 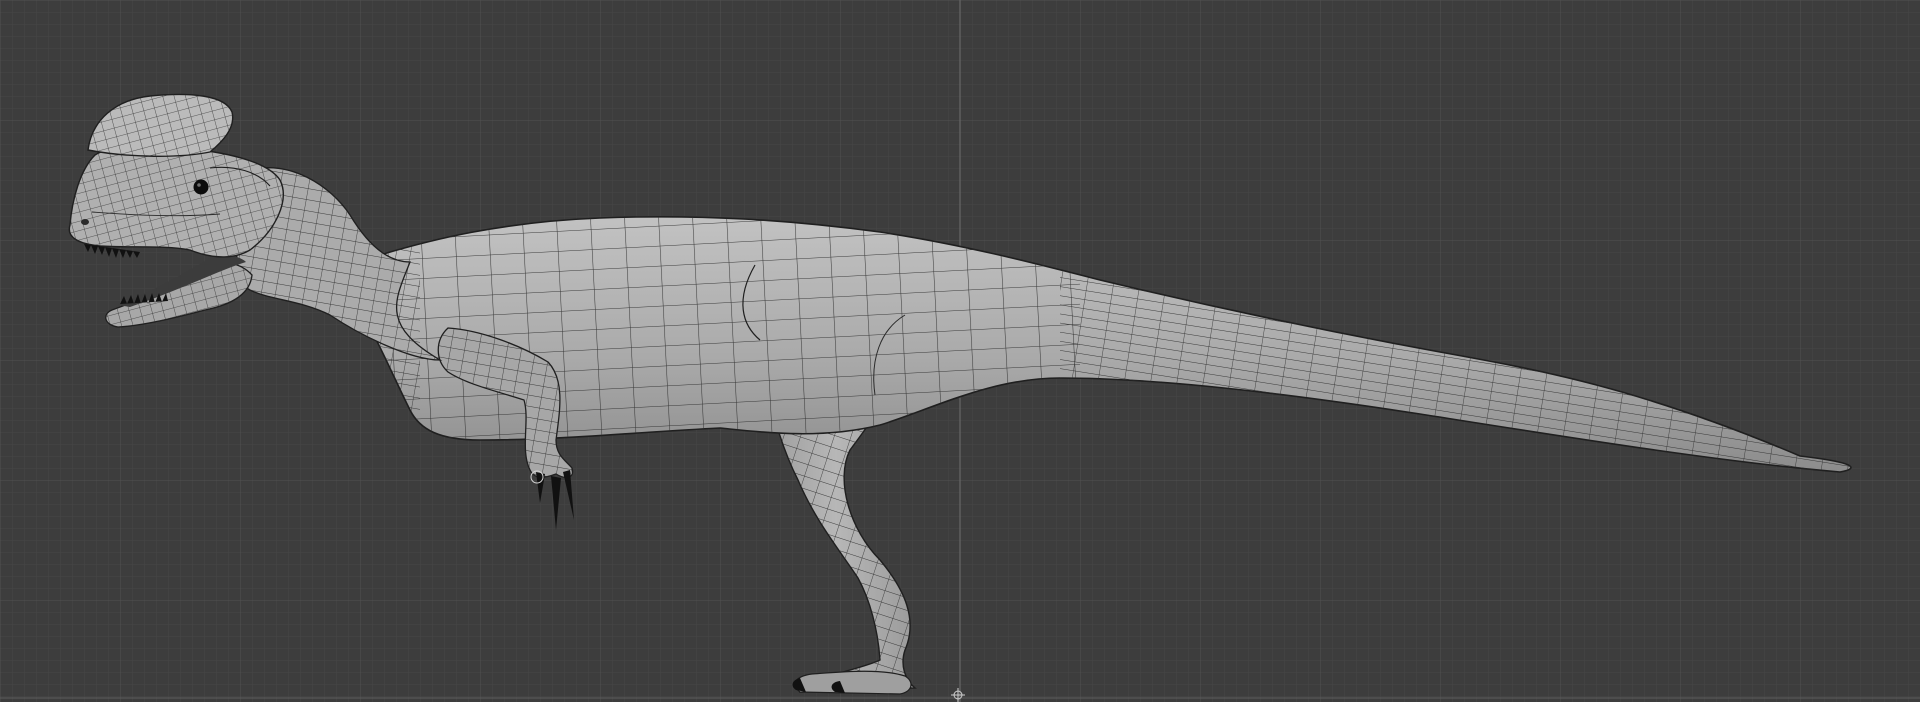 I want to click on eye, so click(x=201, y=187).